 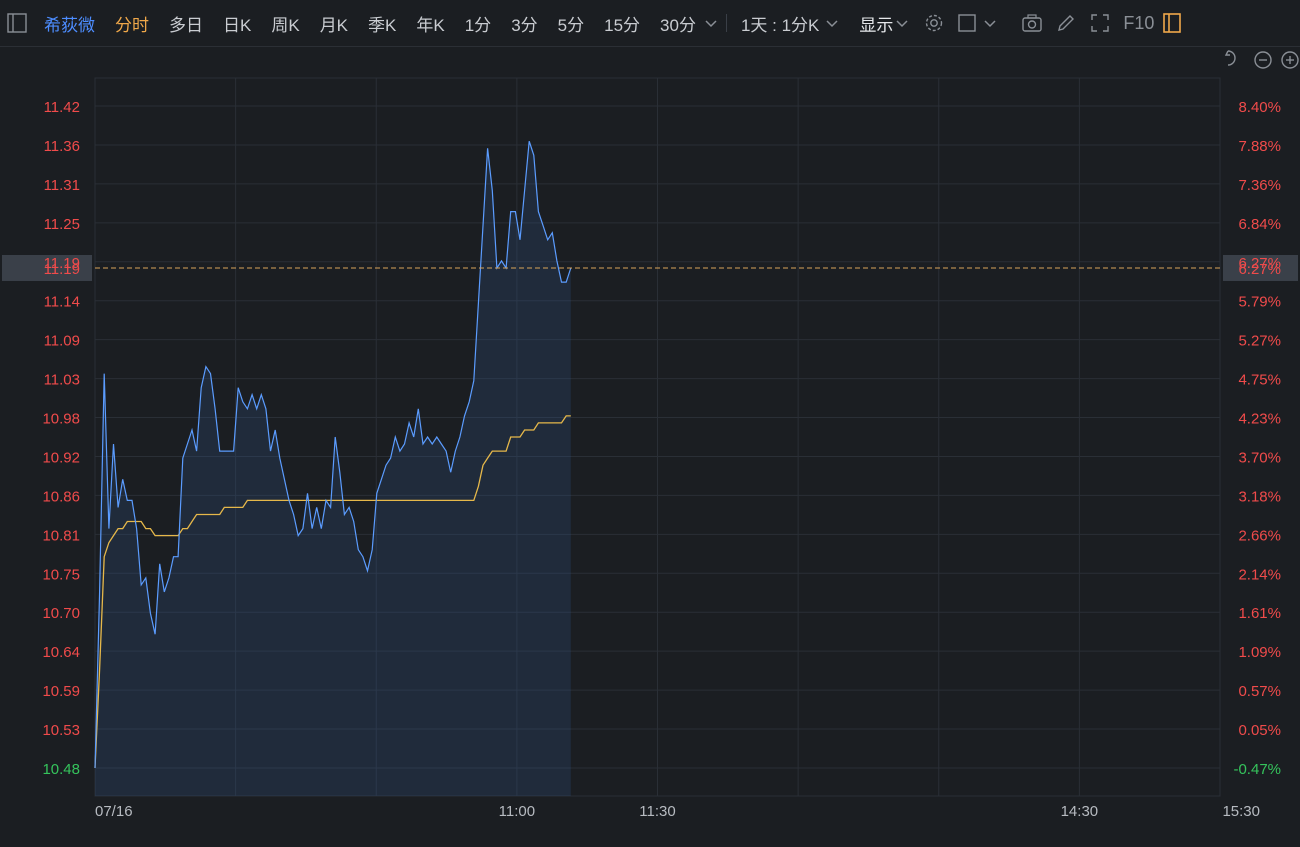 I want to click on display-menu-label: 显示, so click(x=876, y=25).